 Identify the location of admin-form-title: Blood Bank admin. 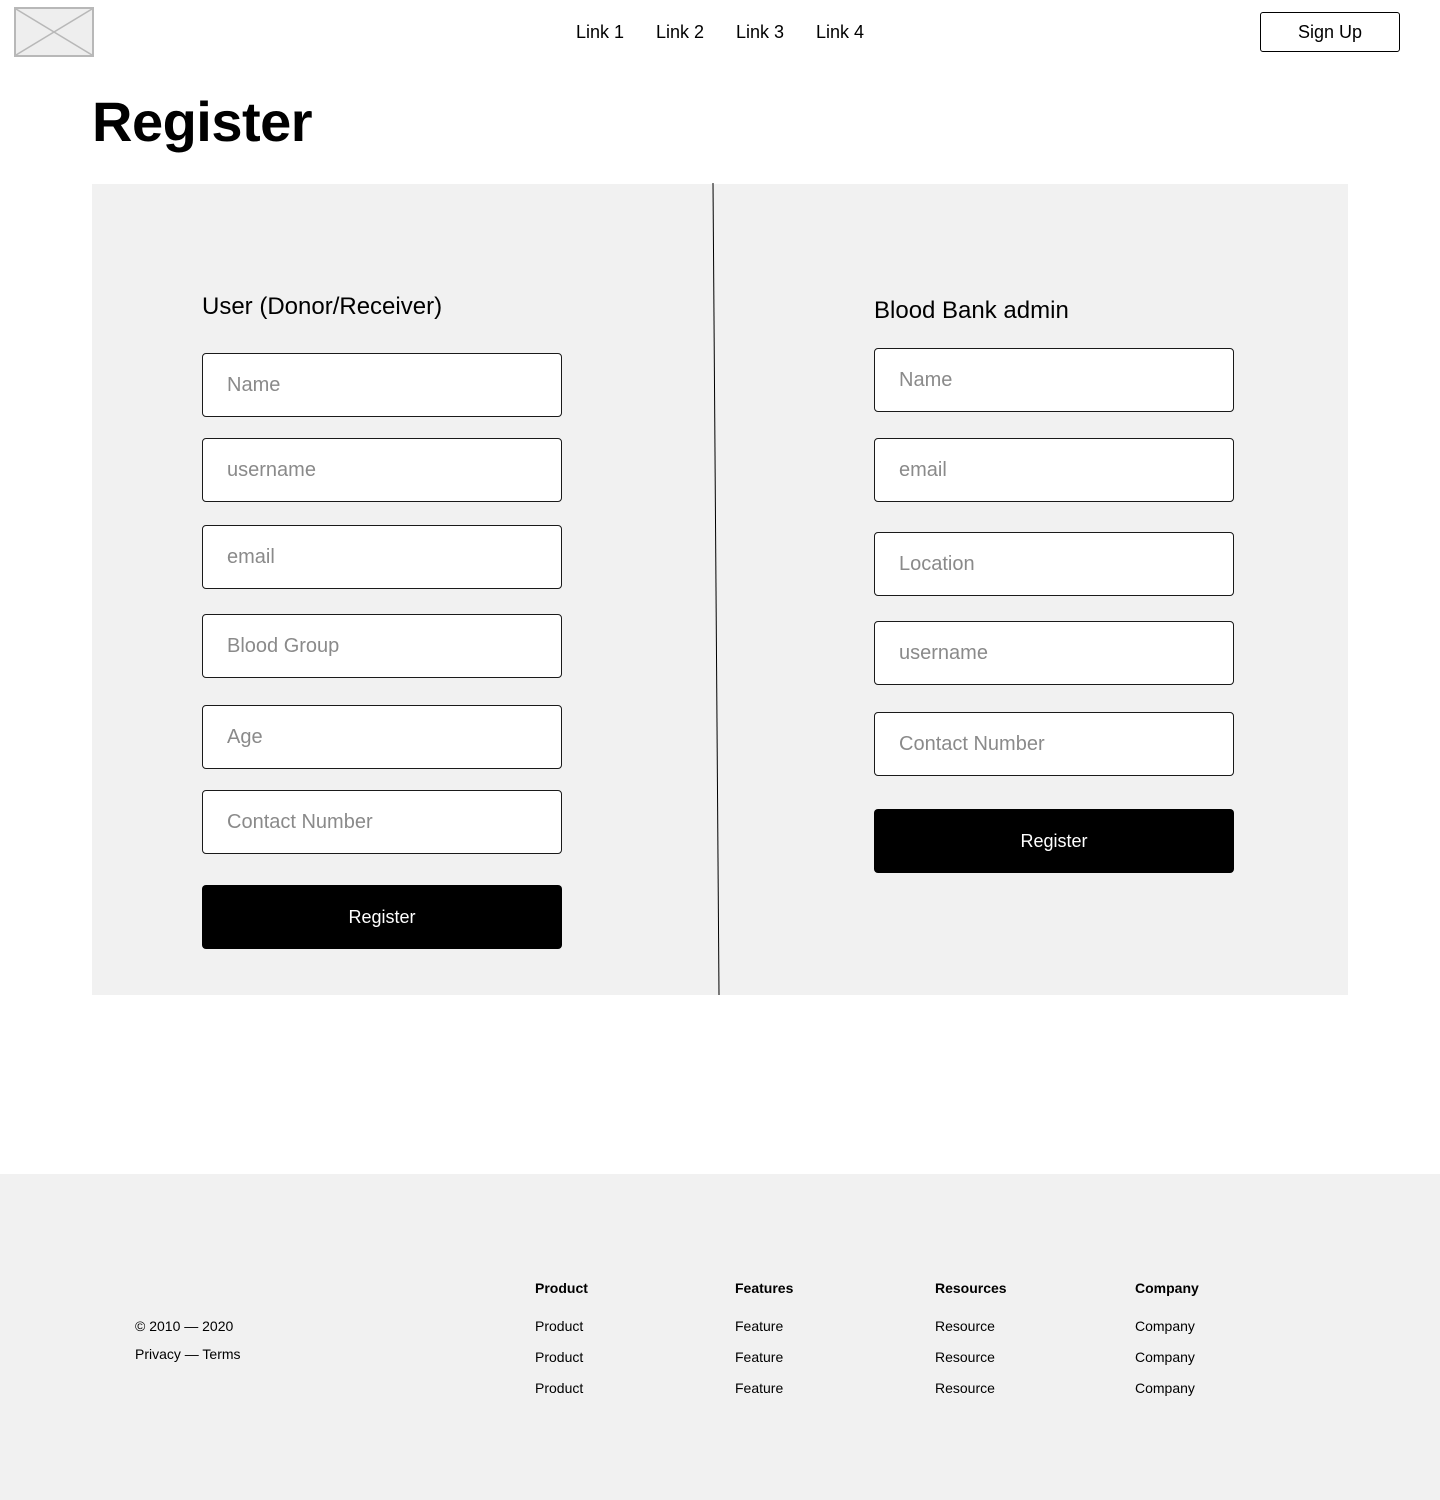
(971, 310).